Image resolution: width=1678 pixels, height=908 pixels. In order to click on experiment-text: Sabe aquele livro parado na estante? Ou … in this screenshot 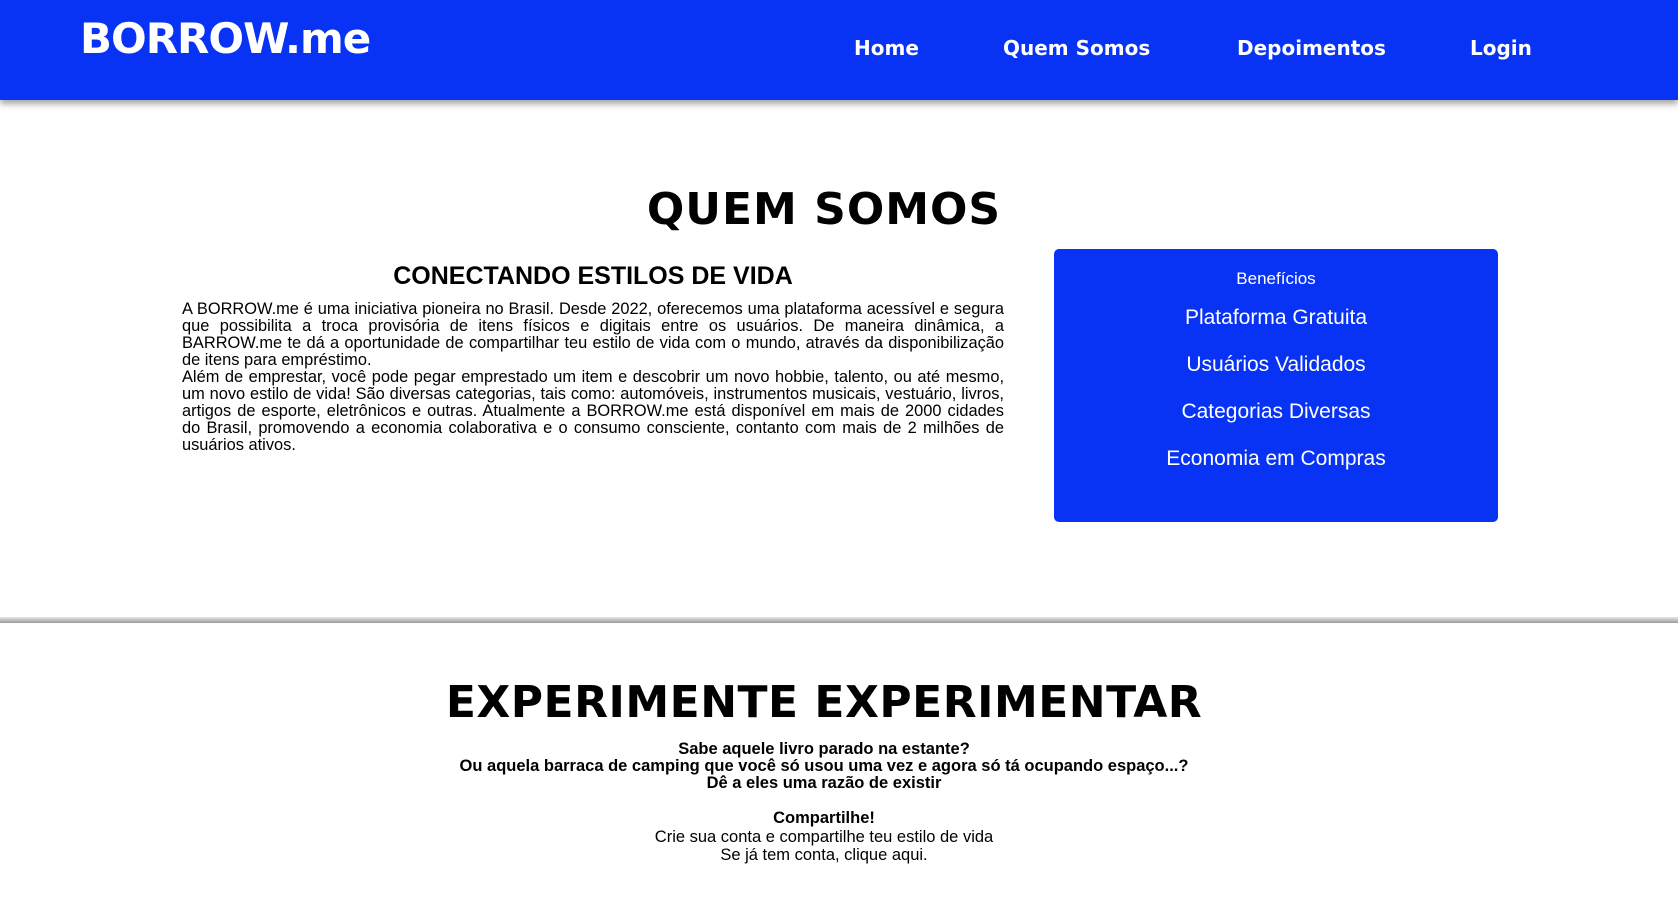, I will do `click(824, 803)`.